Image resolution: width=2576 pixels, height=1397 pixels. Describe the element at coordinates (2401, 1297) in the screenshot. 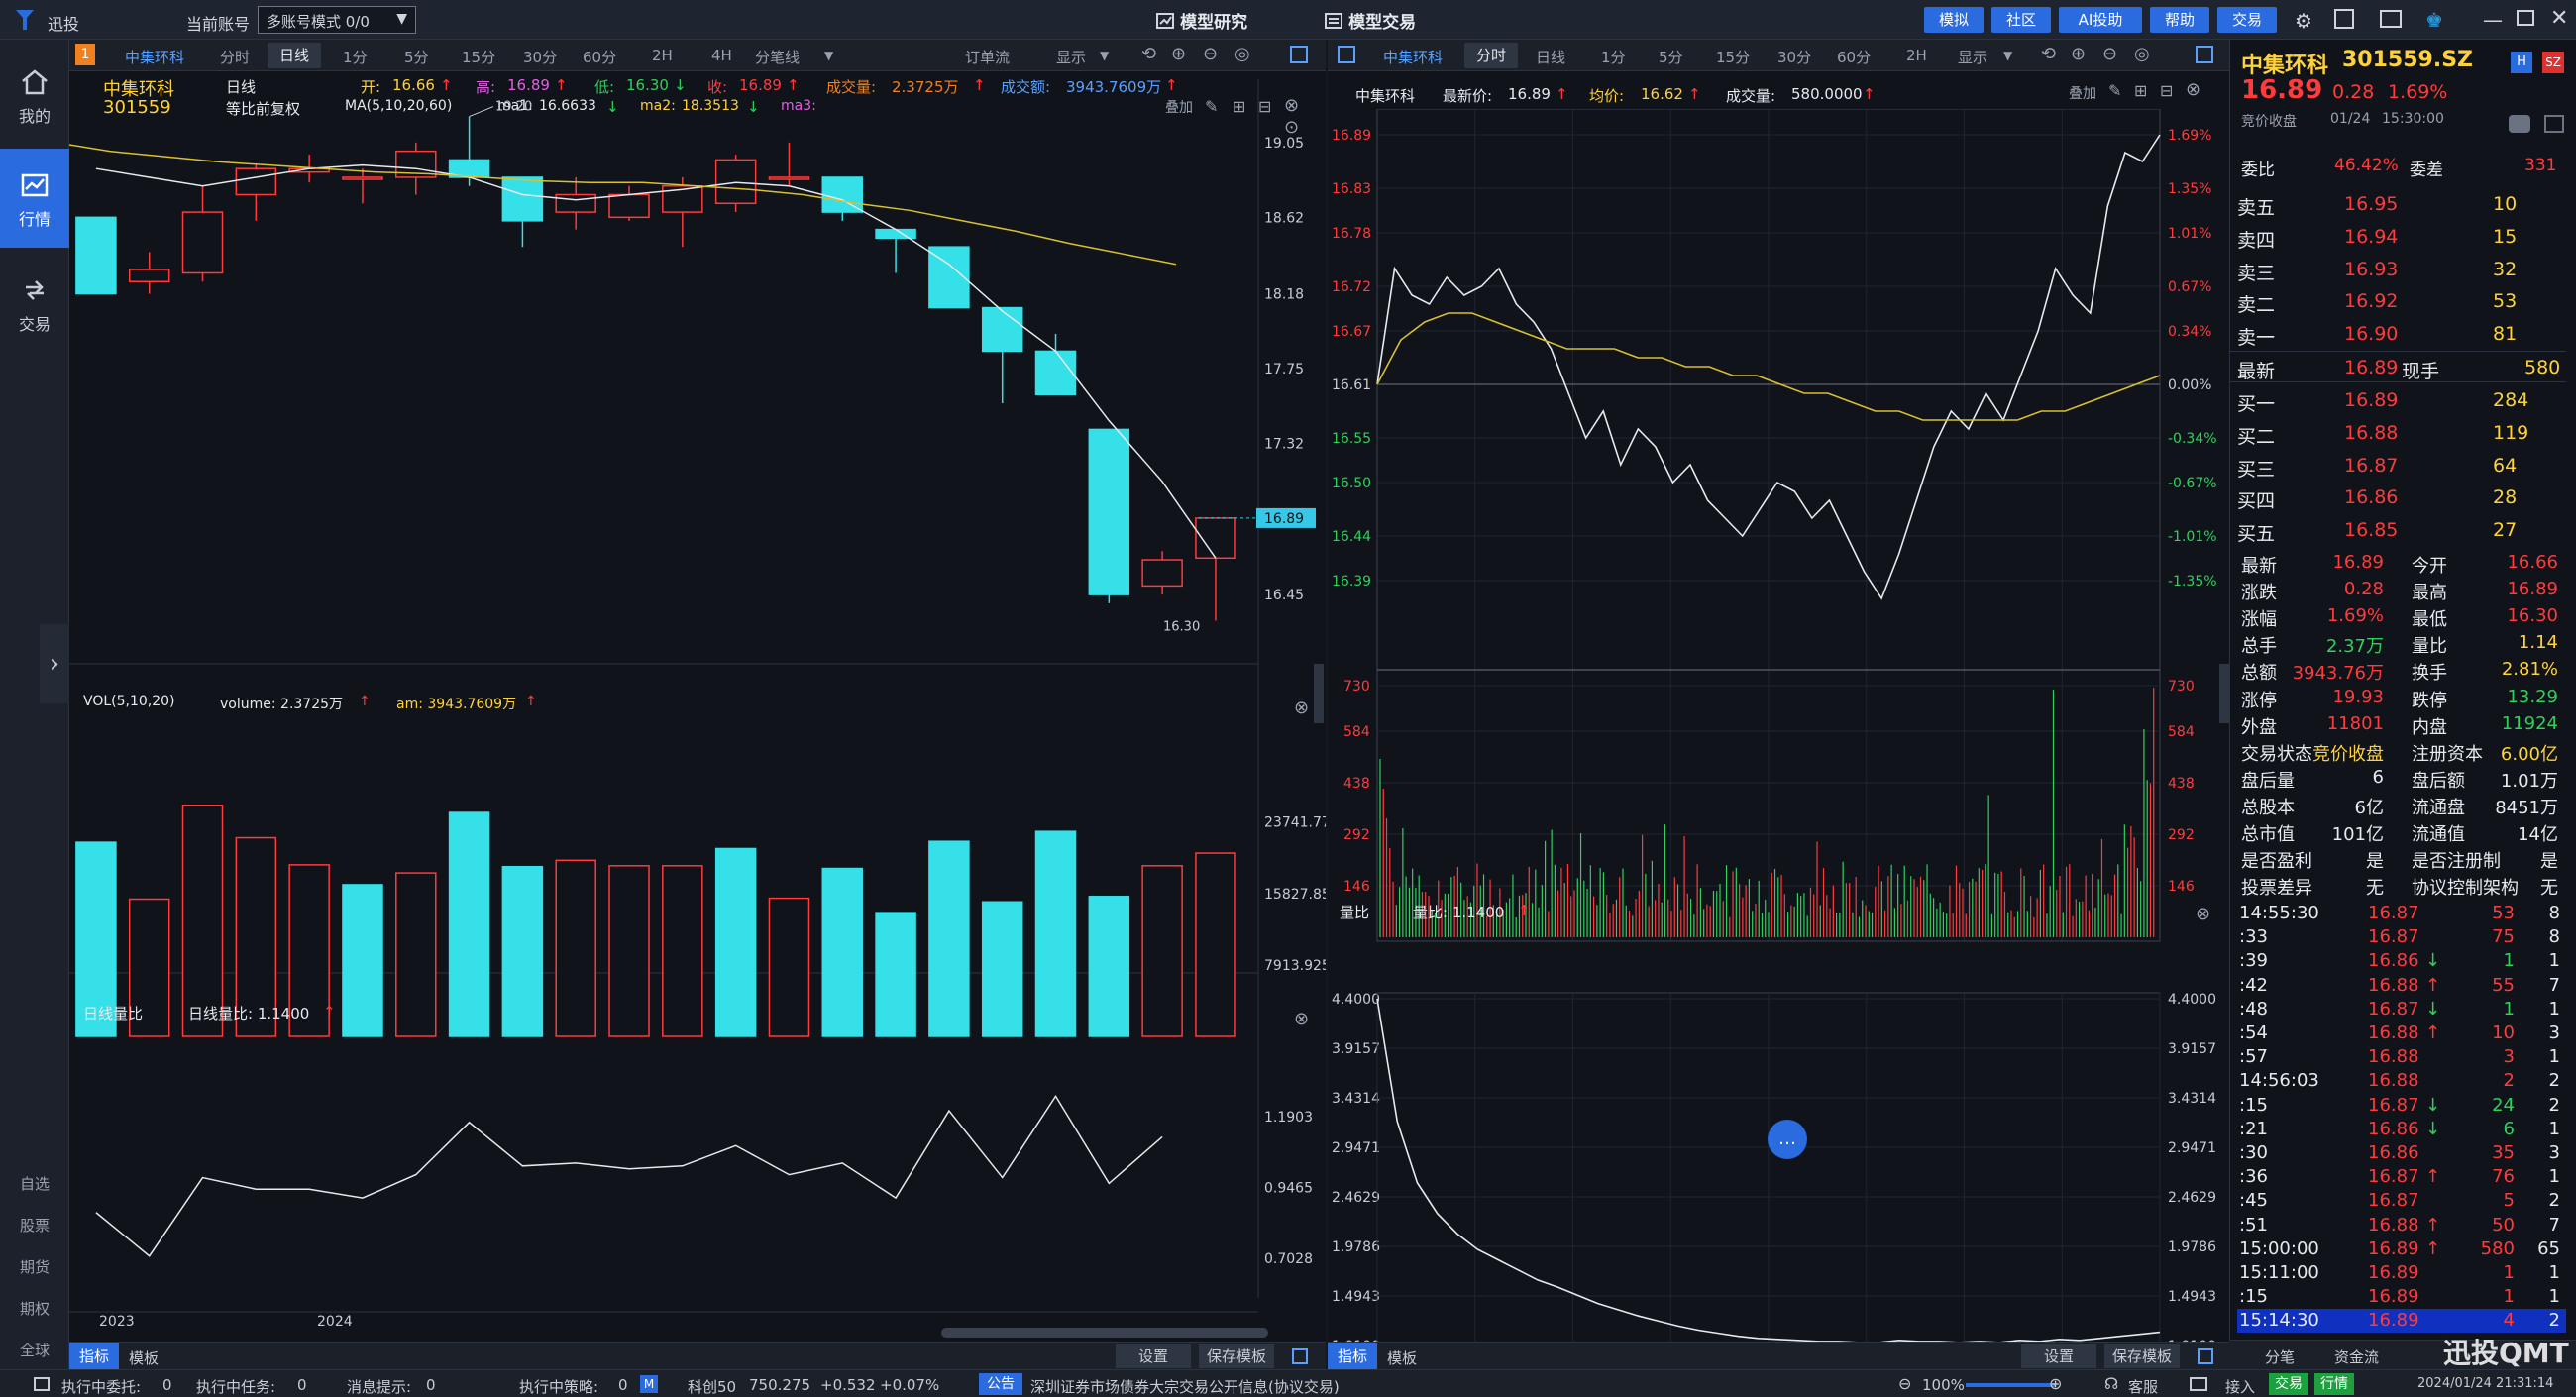

I see `tick-row: :15 16.89 1 1` at that location.